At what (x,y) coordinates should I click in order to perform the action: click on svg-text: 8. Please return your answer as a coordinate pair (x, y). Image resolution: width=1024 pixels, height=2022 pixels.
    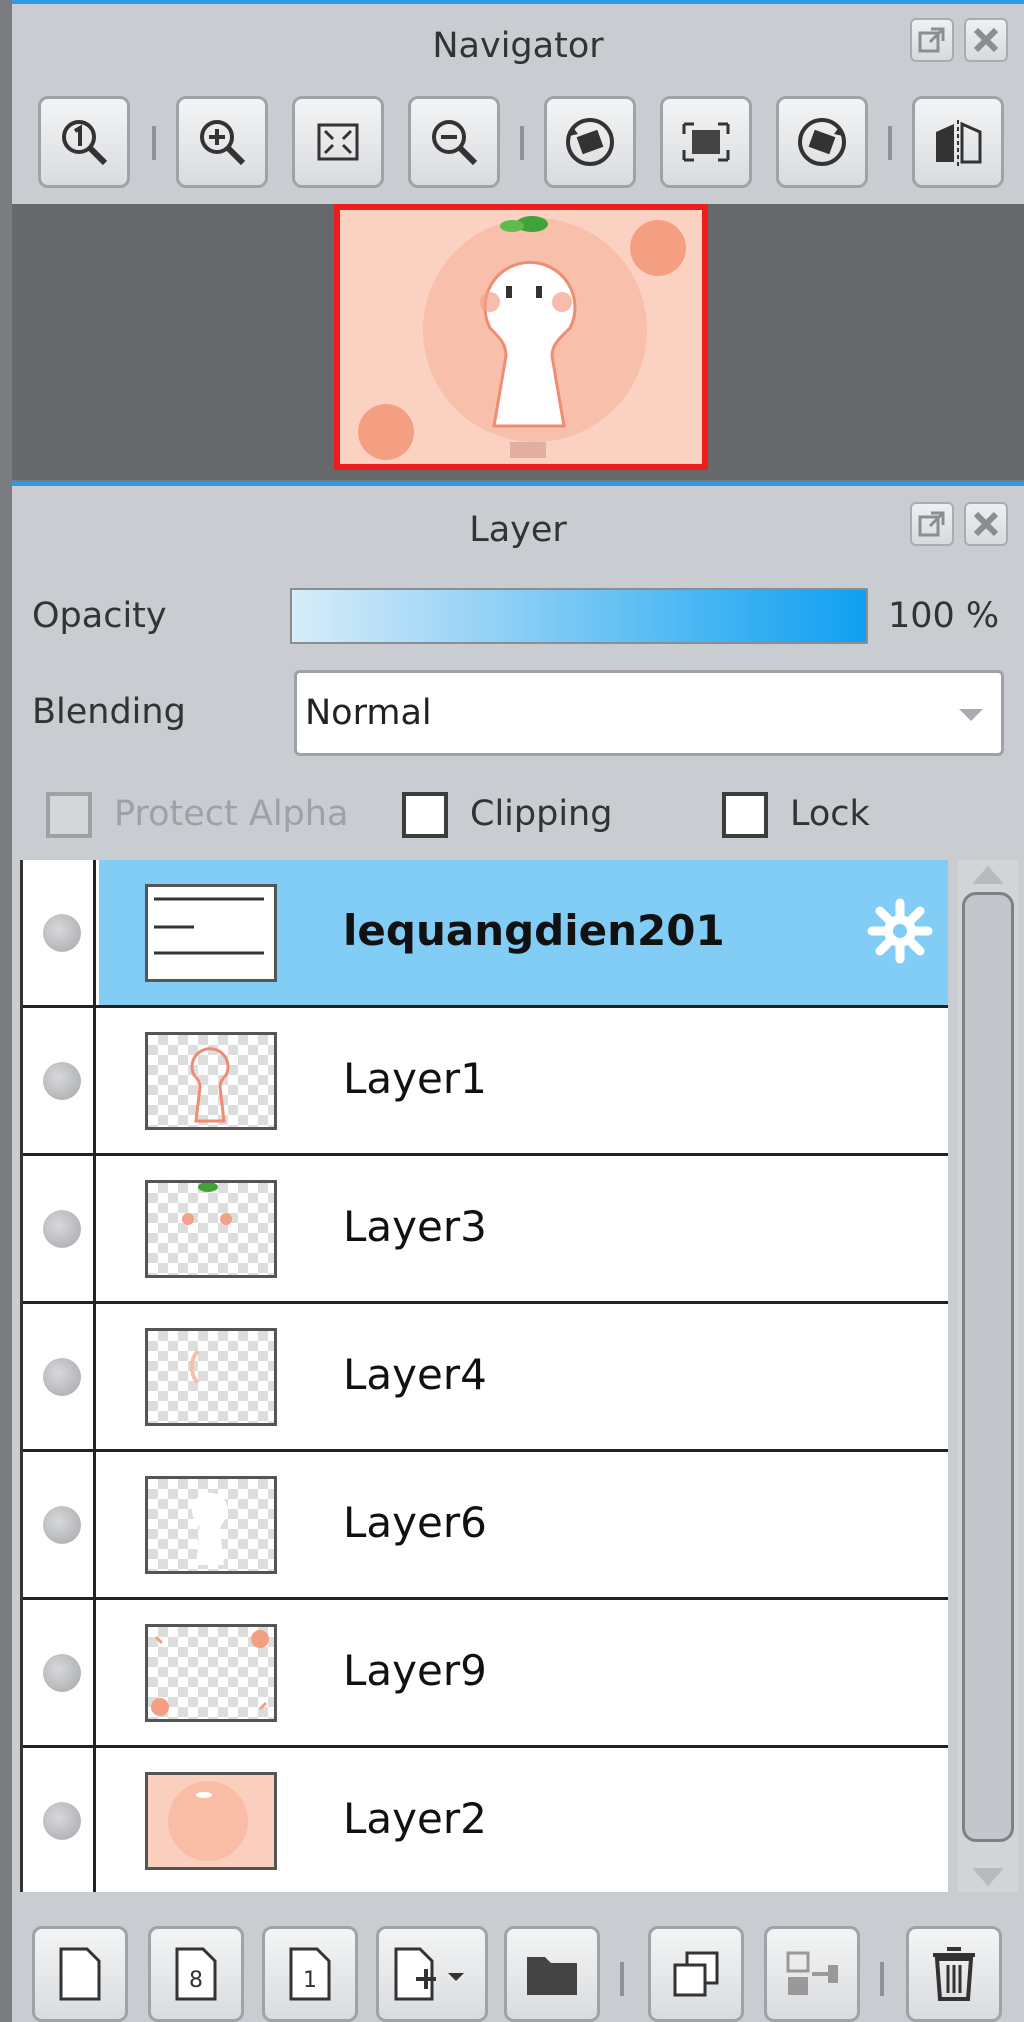
    Looking at the image, I should click on (196, 1980).